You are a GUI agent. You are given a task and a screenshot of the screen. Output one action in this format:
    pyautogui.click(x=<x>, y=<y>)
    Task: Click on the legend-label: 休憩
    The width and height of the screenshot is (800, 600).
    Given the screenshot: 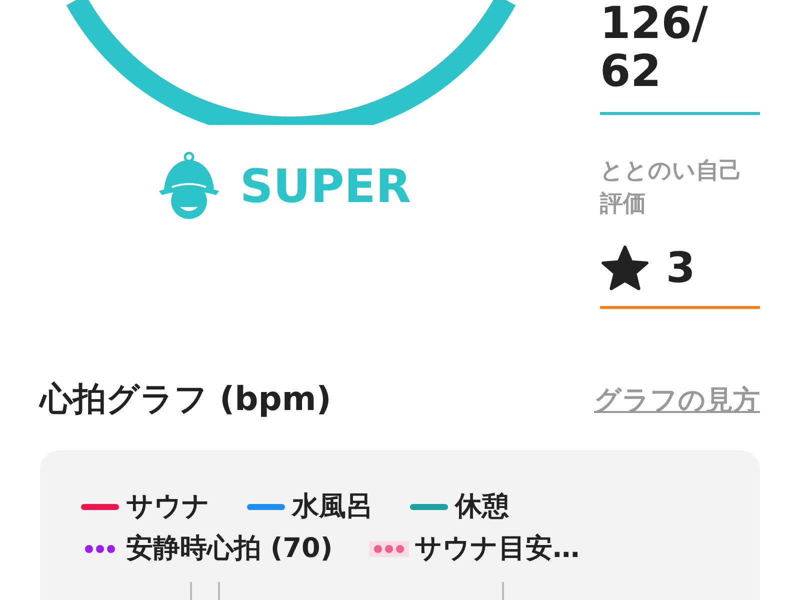 What is the action you would take?
    pyautogui.click(x=482, y=507)
    